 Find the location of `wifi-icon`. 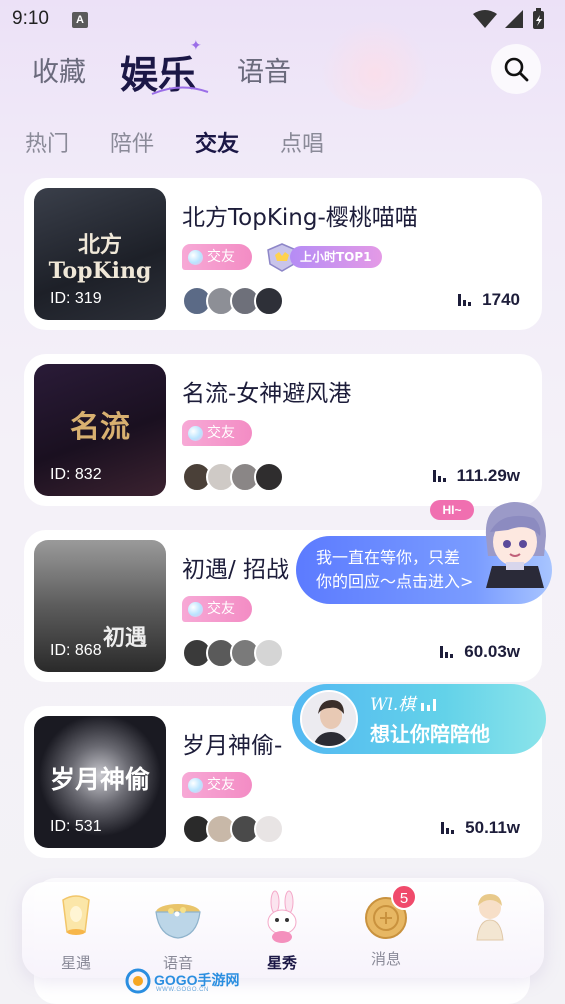

wifi-icon is located at coordinates (485, 19).